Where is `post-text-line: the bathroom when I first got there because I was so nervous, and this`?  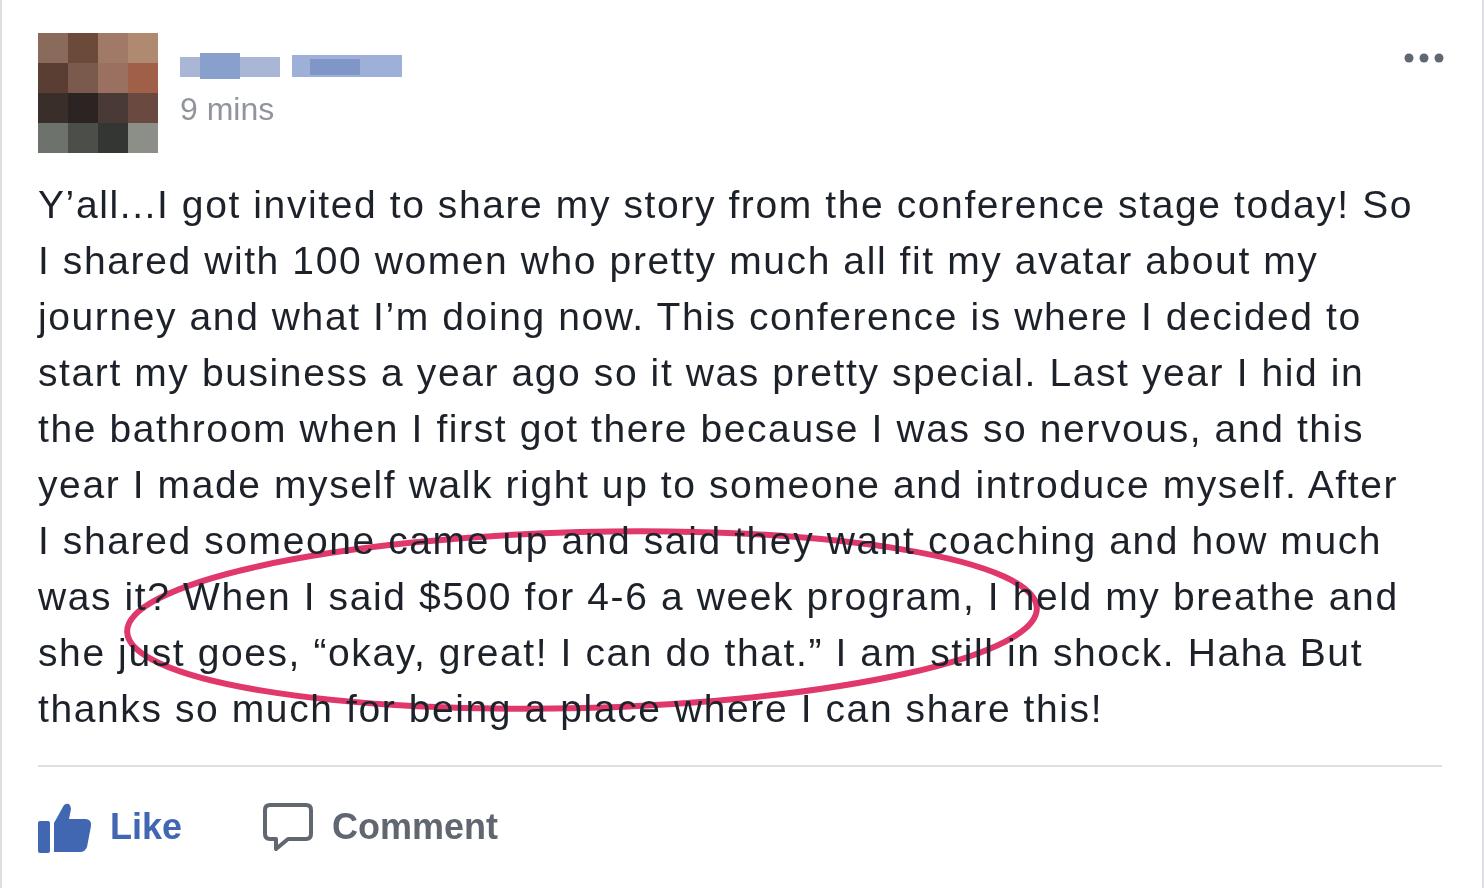 post-text-line: the bathroom when I first got there because I was so nervous, and this is located at coordinates (701, 429).